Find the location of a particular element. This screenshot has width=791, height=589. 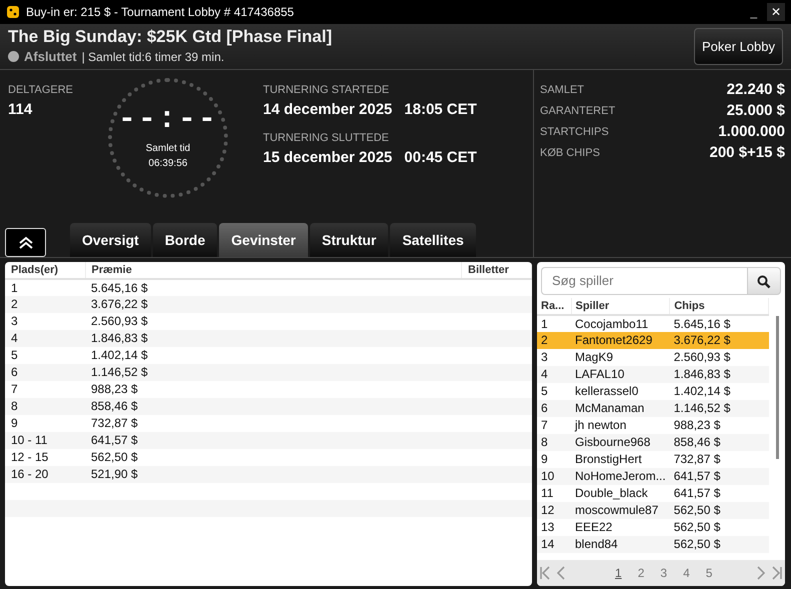

table-cell: Cocojambo11 is located at coordinates (620, 323).